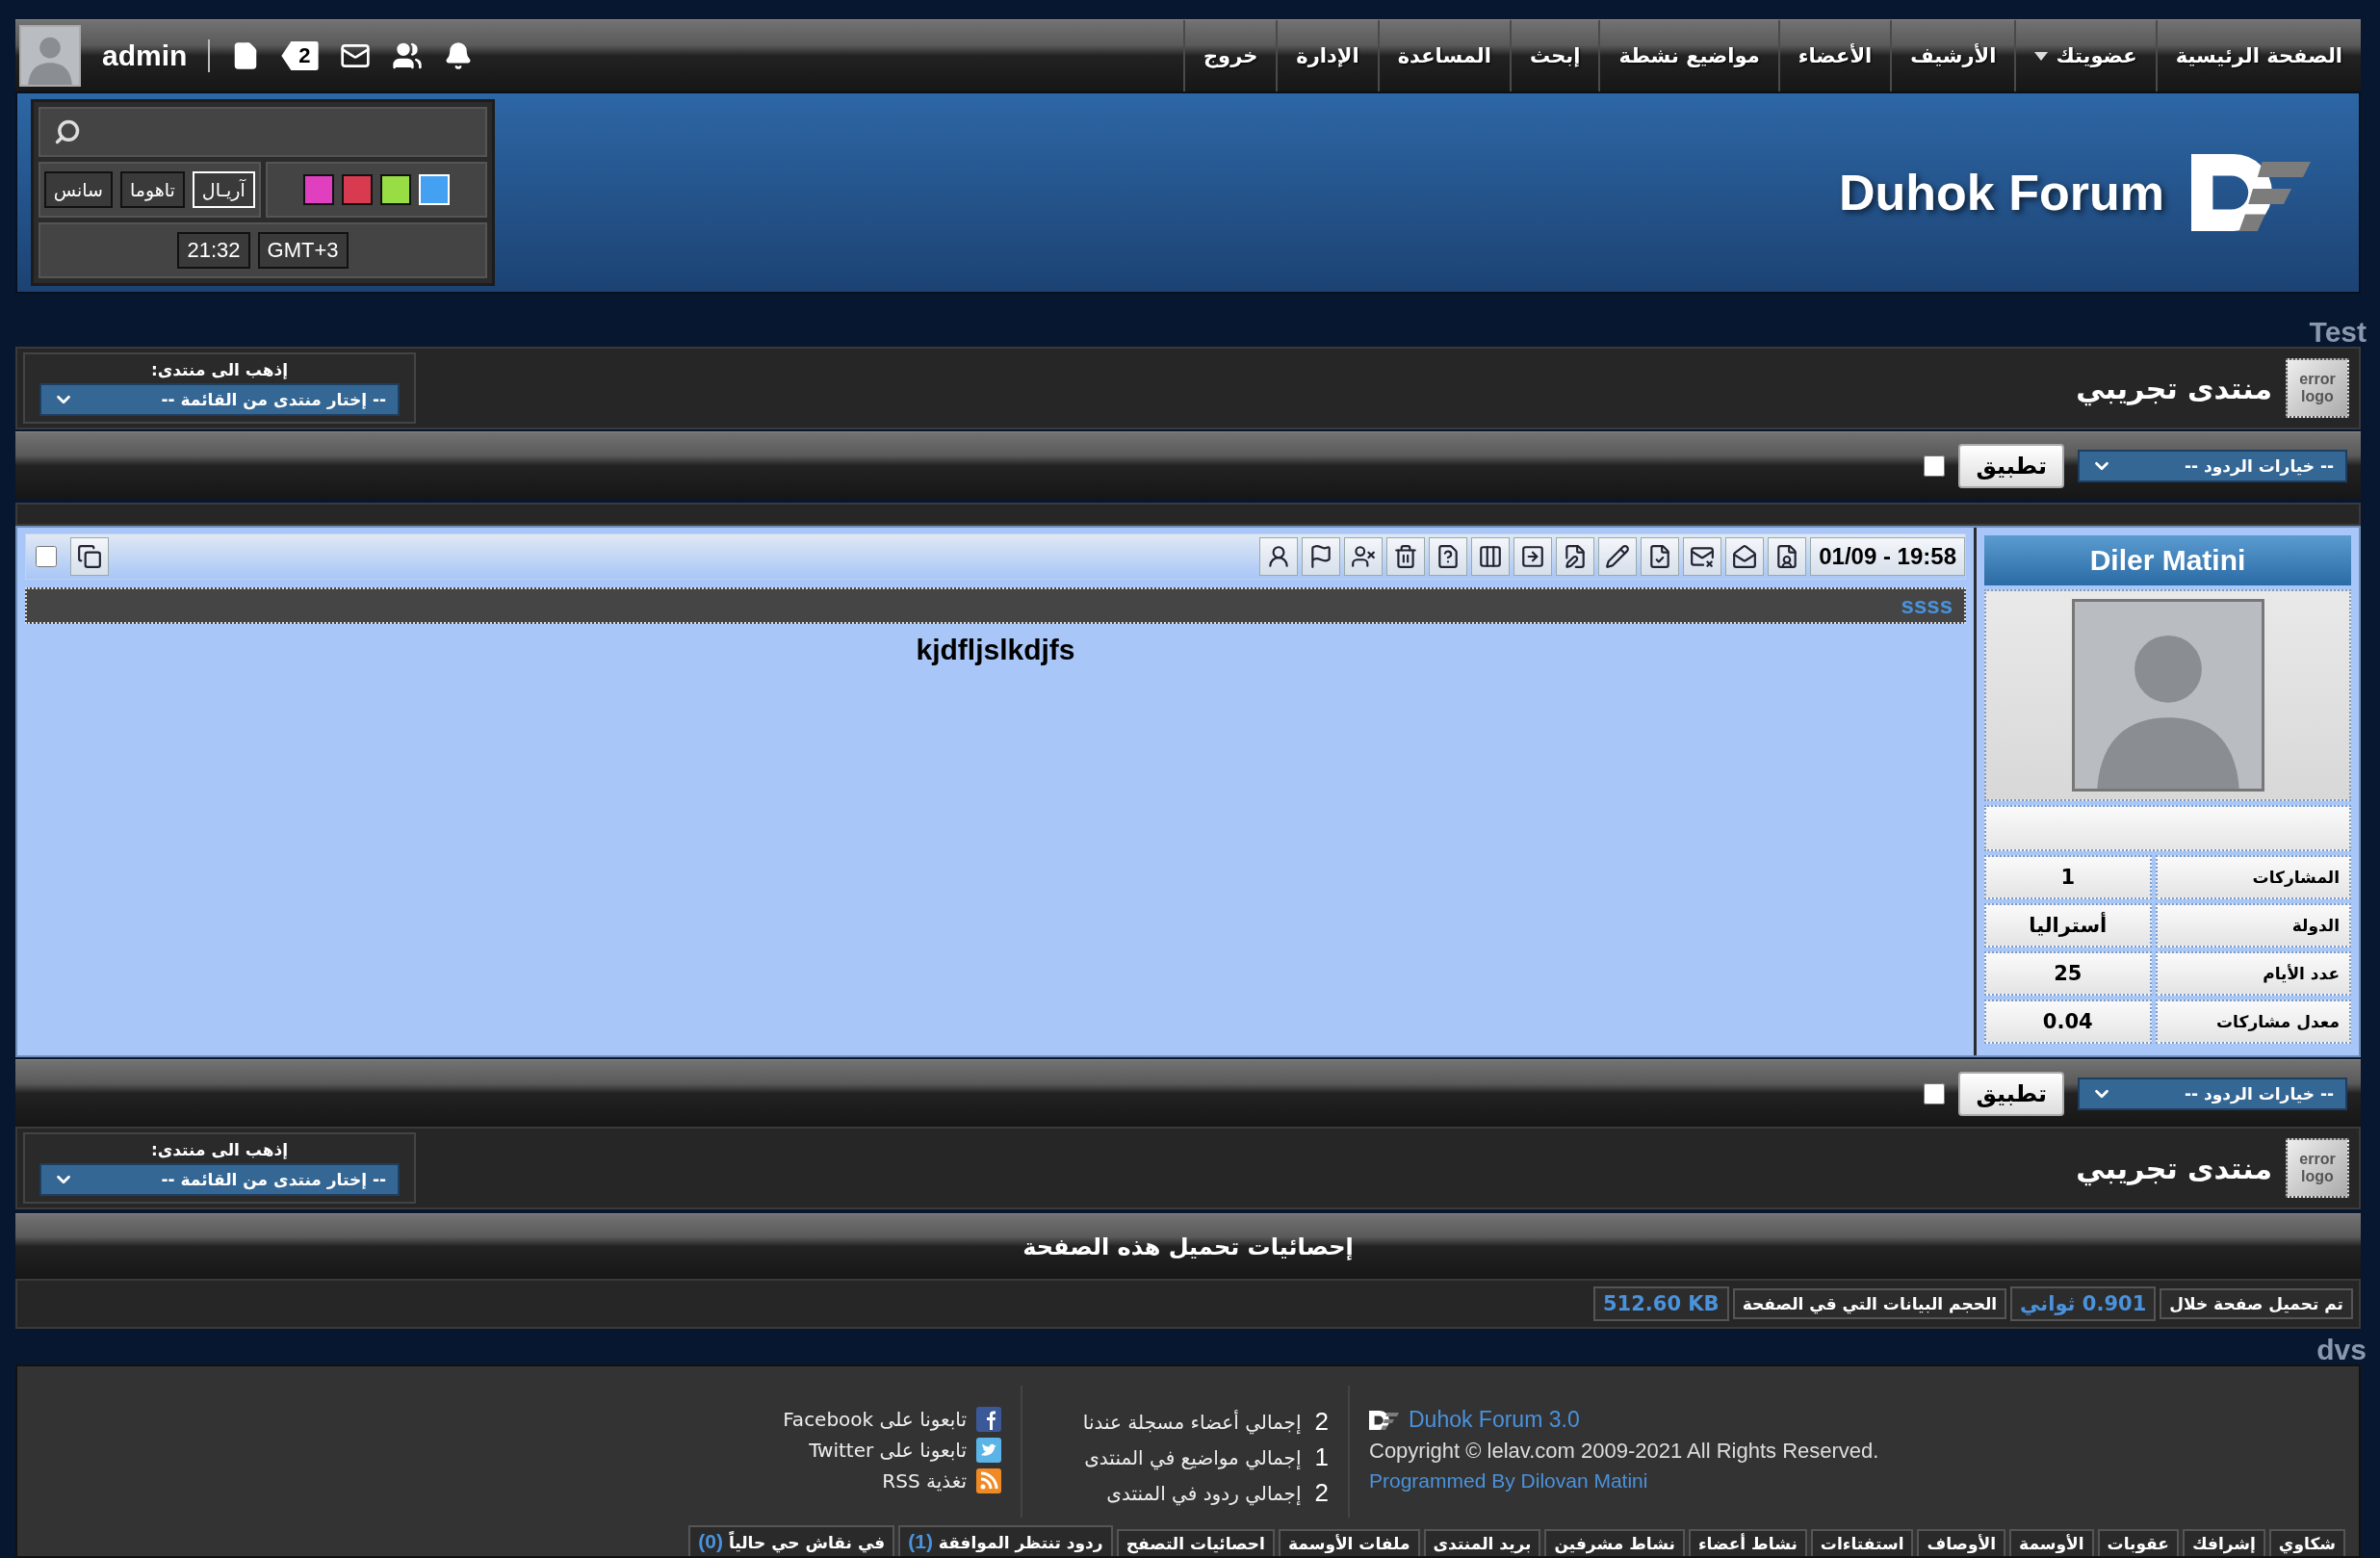 The width and height of the screenshot is (2380, 1558). Describe the element at coordinates (1196, 1543) in the screenshot. I see `footer-link: احصائيات التصفح` at that location.